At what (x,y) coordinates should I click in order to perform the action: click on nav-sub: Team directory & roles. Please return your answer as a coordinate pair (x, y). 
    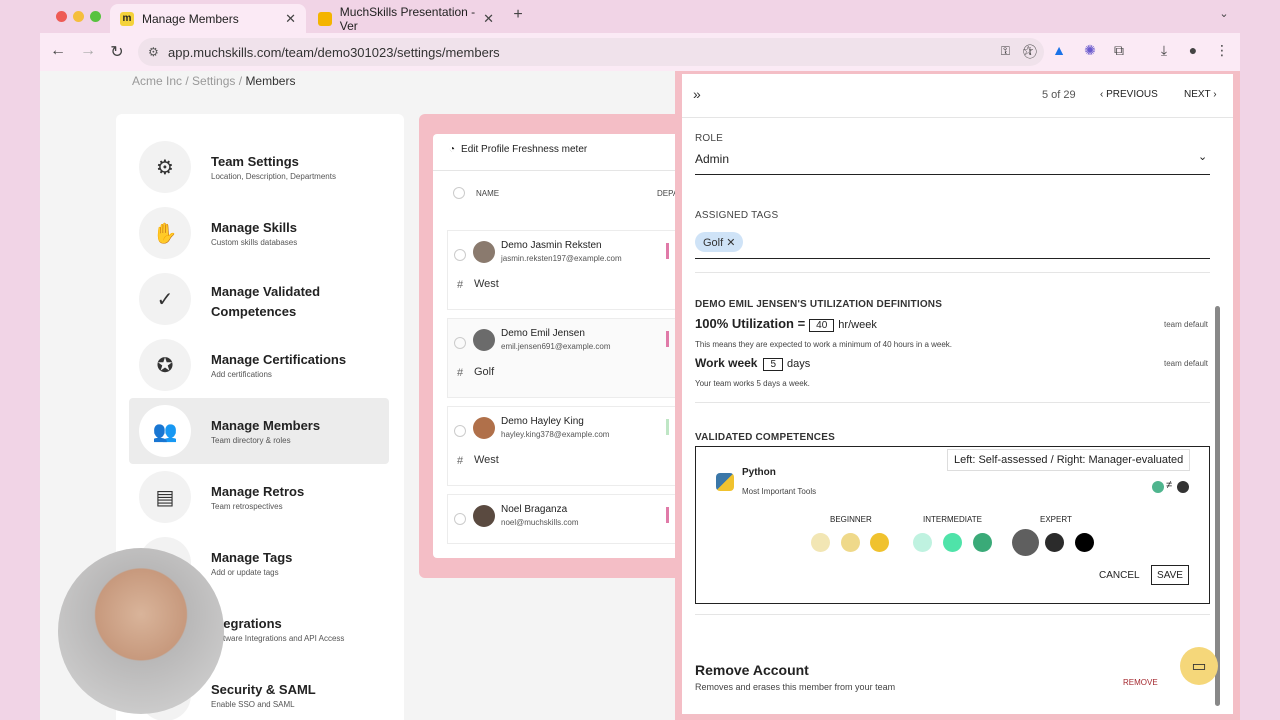
    Looking at the image, I should click on (251, 440).